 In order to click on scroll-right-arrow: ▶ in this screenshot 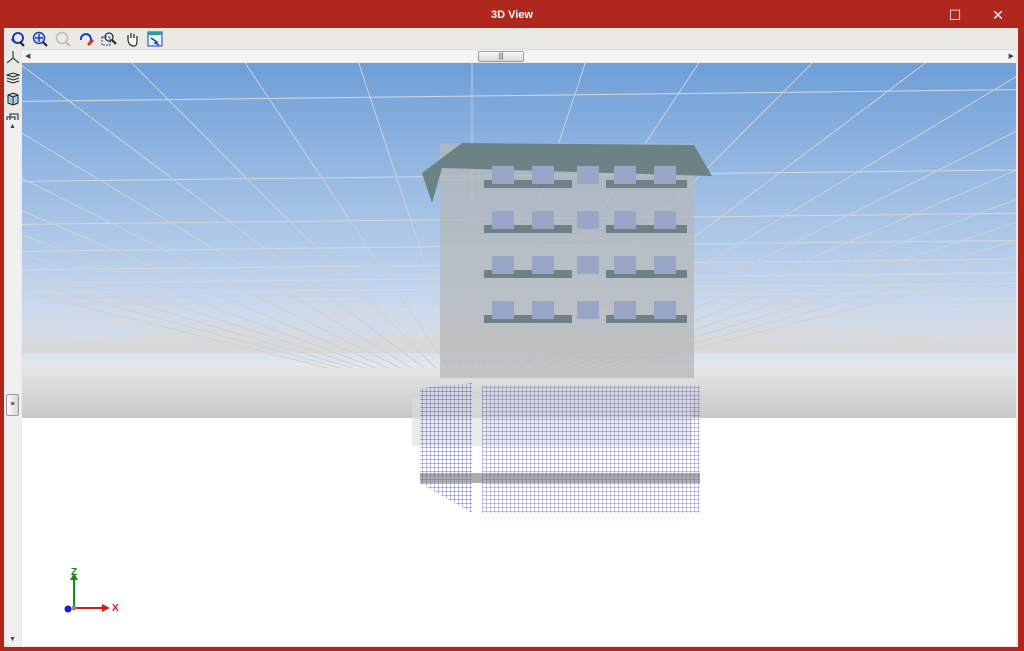, I will do `click(1011, 56)`.